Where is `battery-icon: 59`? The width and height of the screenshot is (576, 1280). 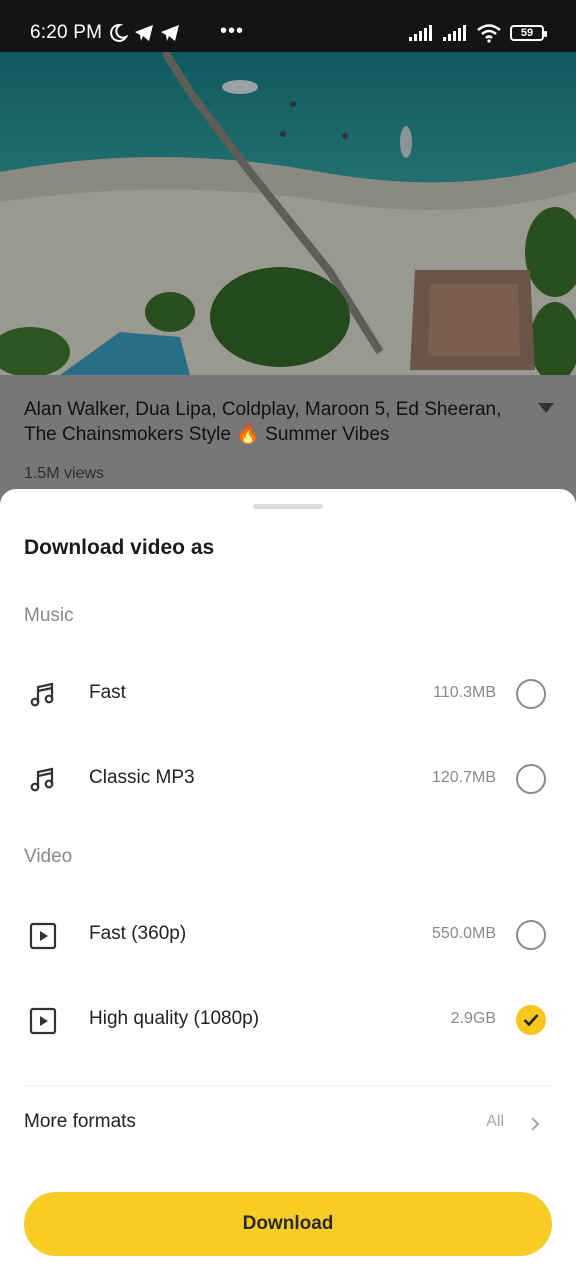 battery-icon: 59 is located at coordinates (528, 33).